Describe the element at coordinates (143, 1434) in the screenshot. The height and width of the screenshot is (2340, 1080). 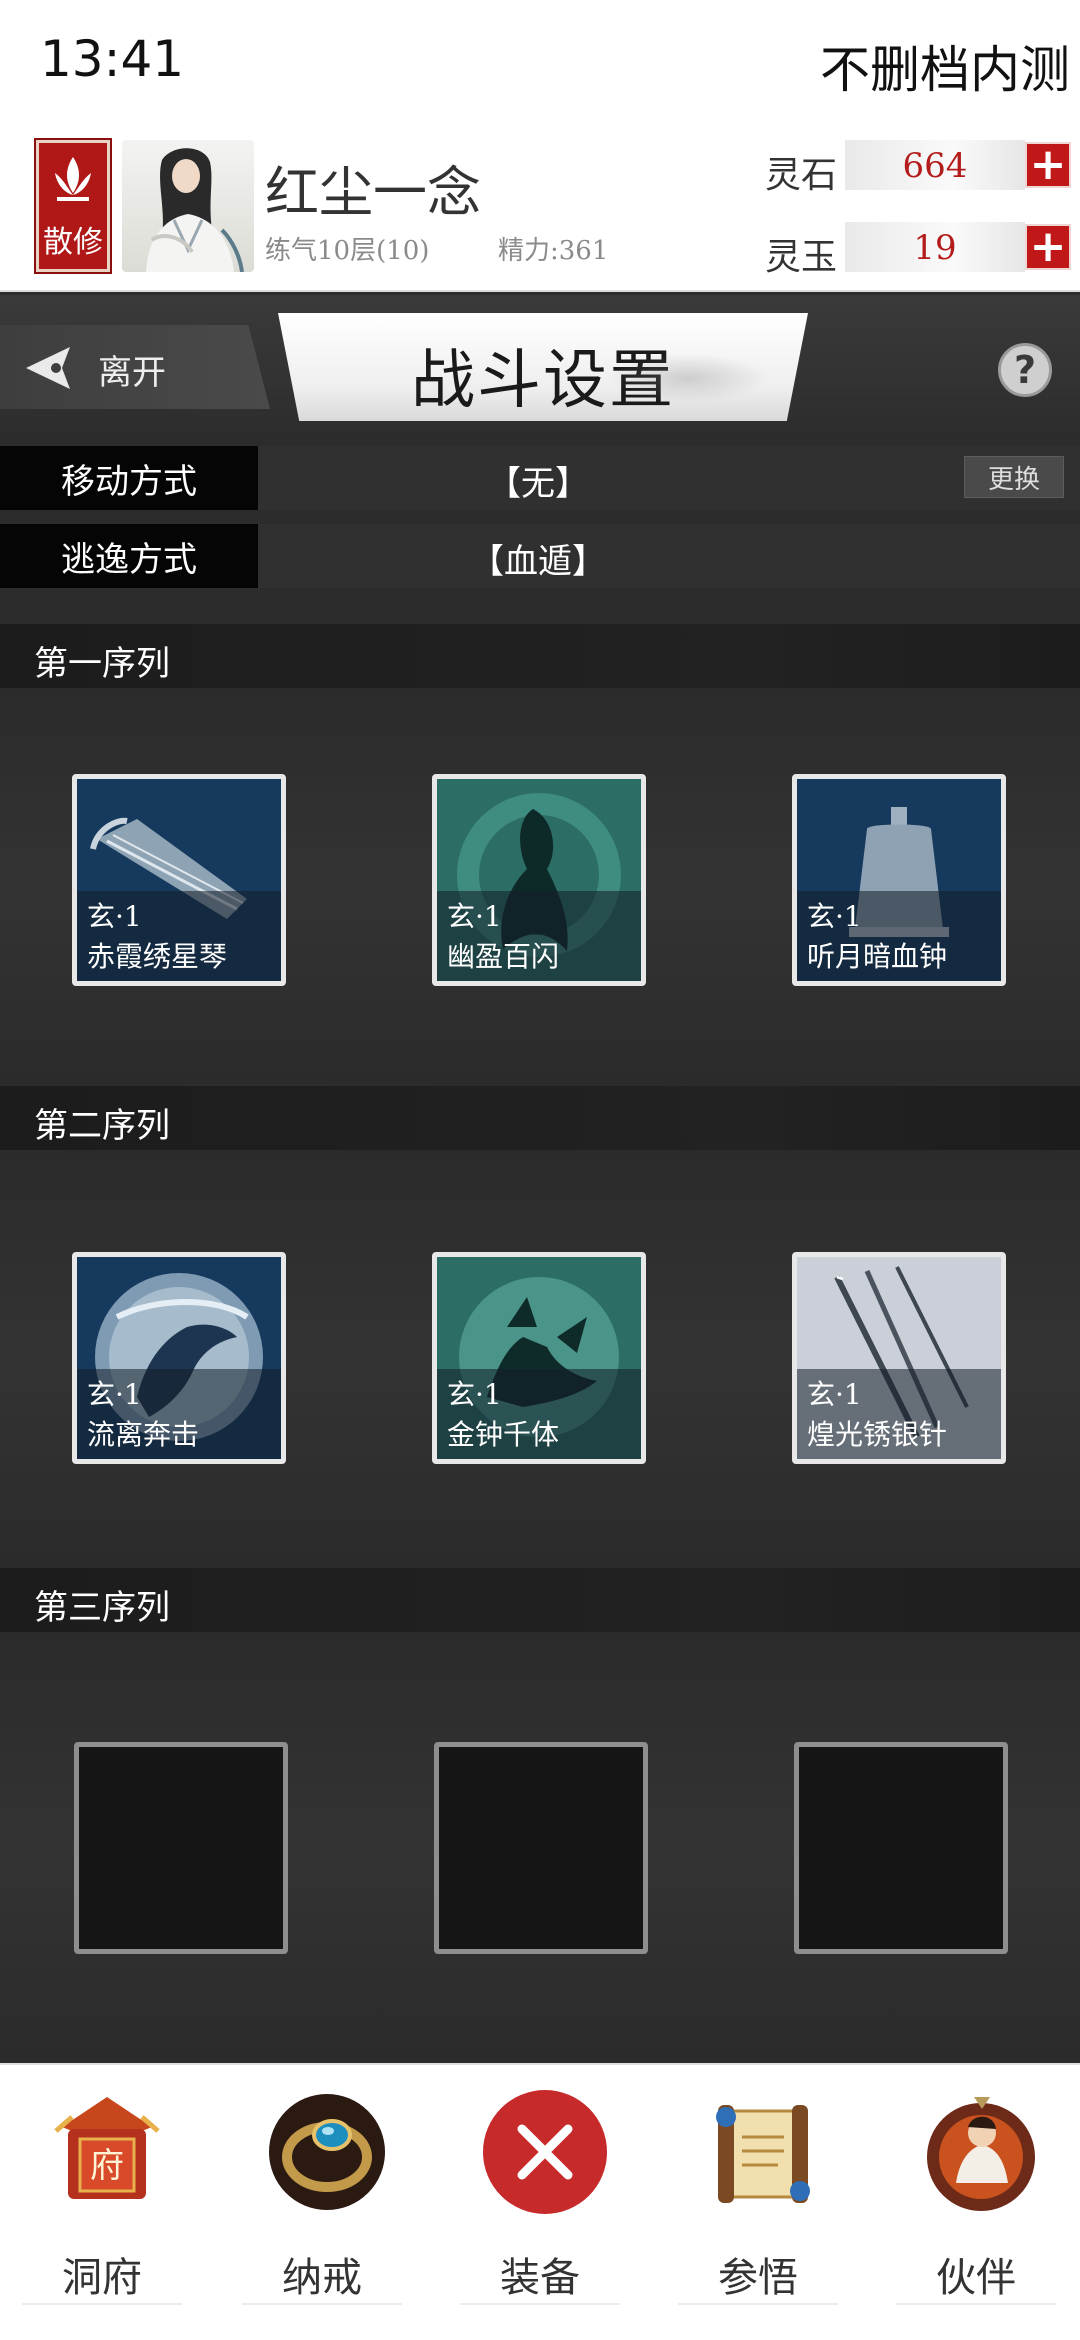
I see `skill-name: 流离奔击` at that location.